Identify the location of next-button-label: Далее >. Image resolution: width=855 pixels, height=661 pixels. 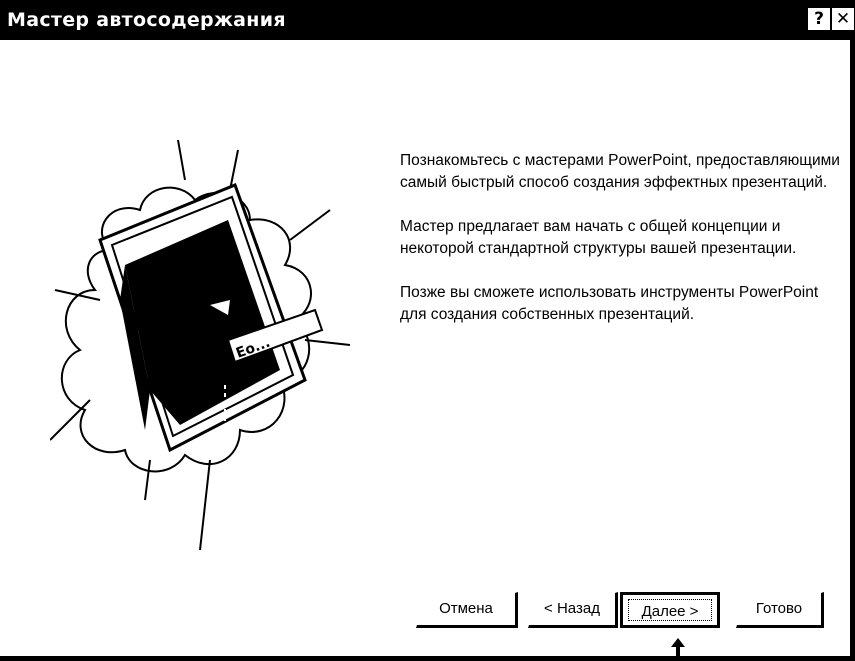
(670, 610).